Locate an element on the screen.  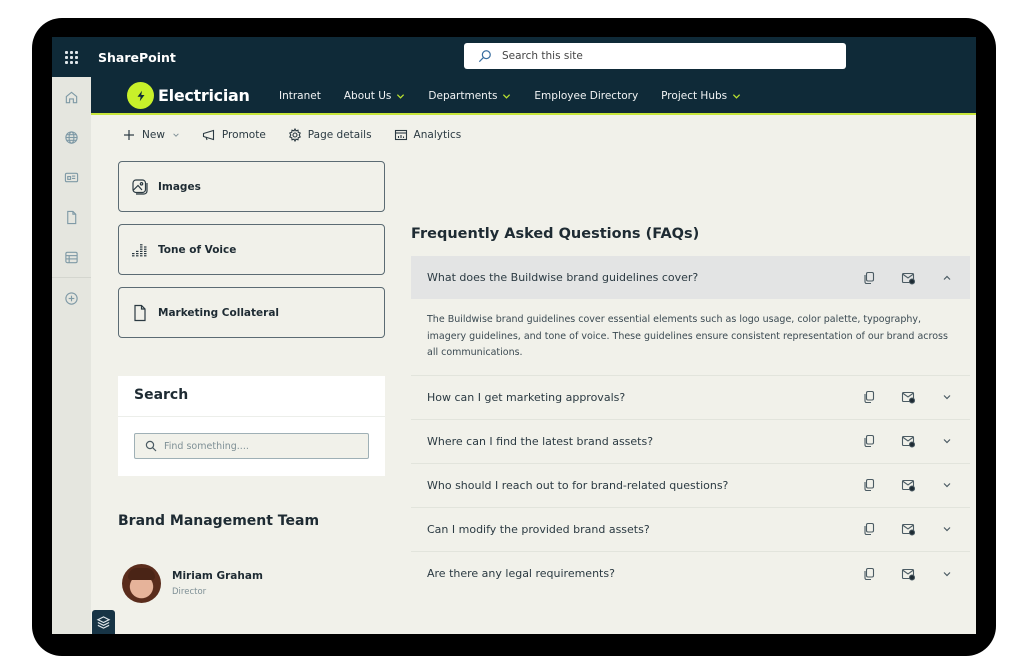
plus-icon is located at coordinates (129, 135).